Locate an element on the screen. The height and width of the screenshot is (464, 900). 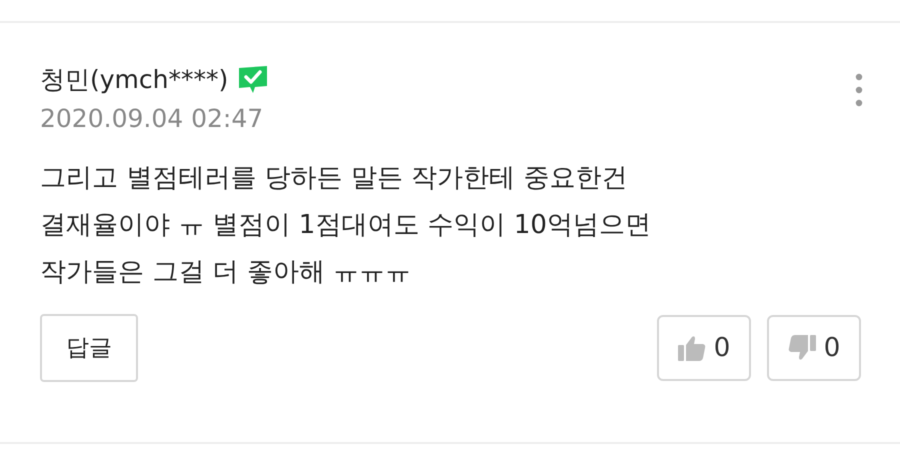
dislike-button: 0 is located at coordinates (814, 348).